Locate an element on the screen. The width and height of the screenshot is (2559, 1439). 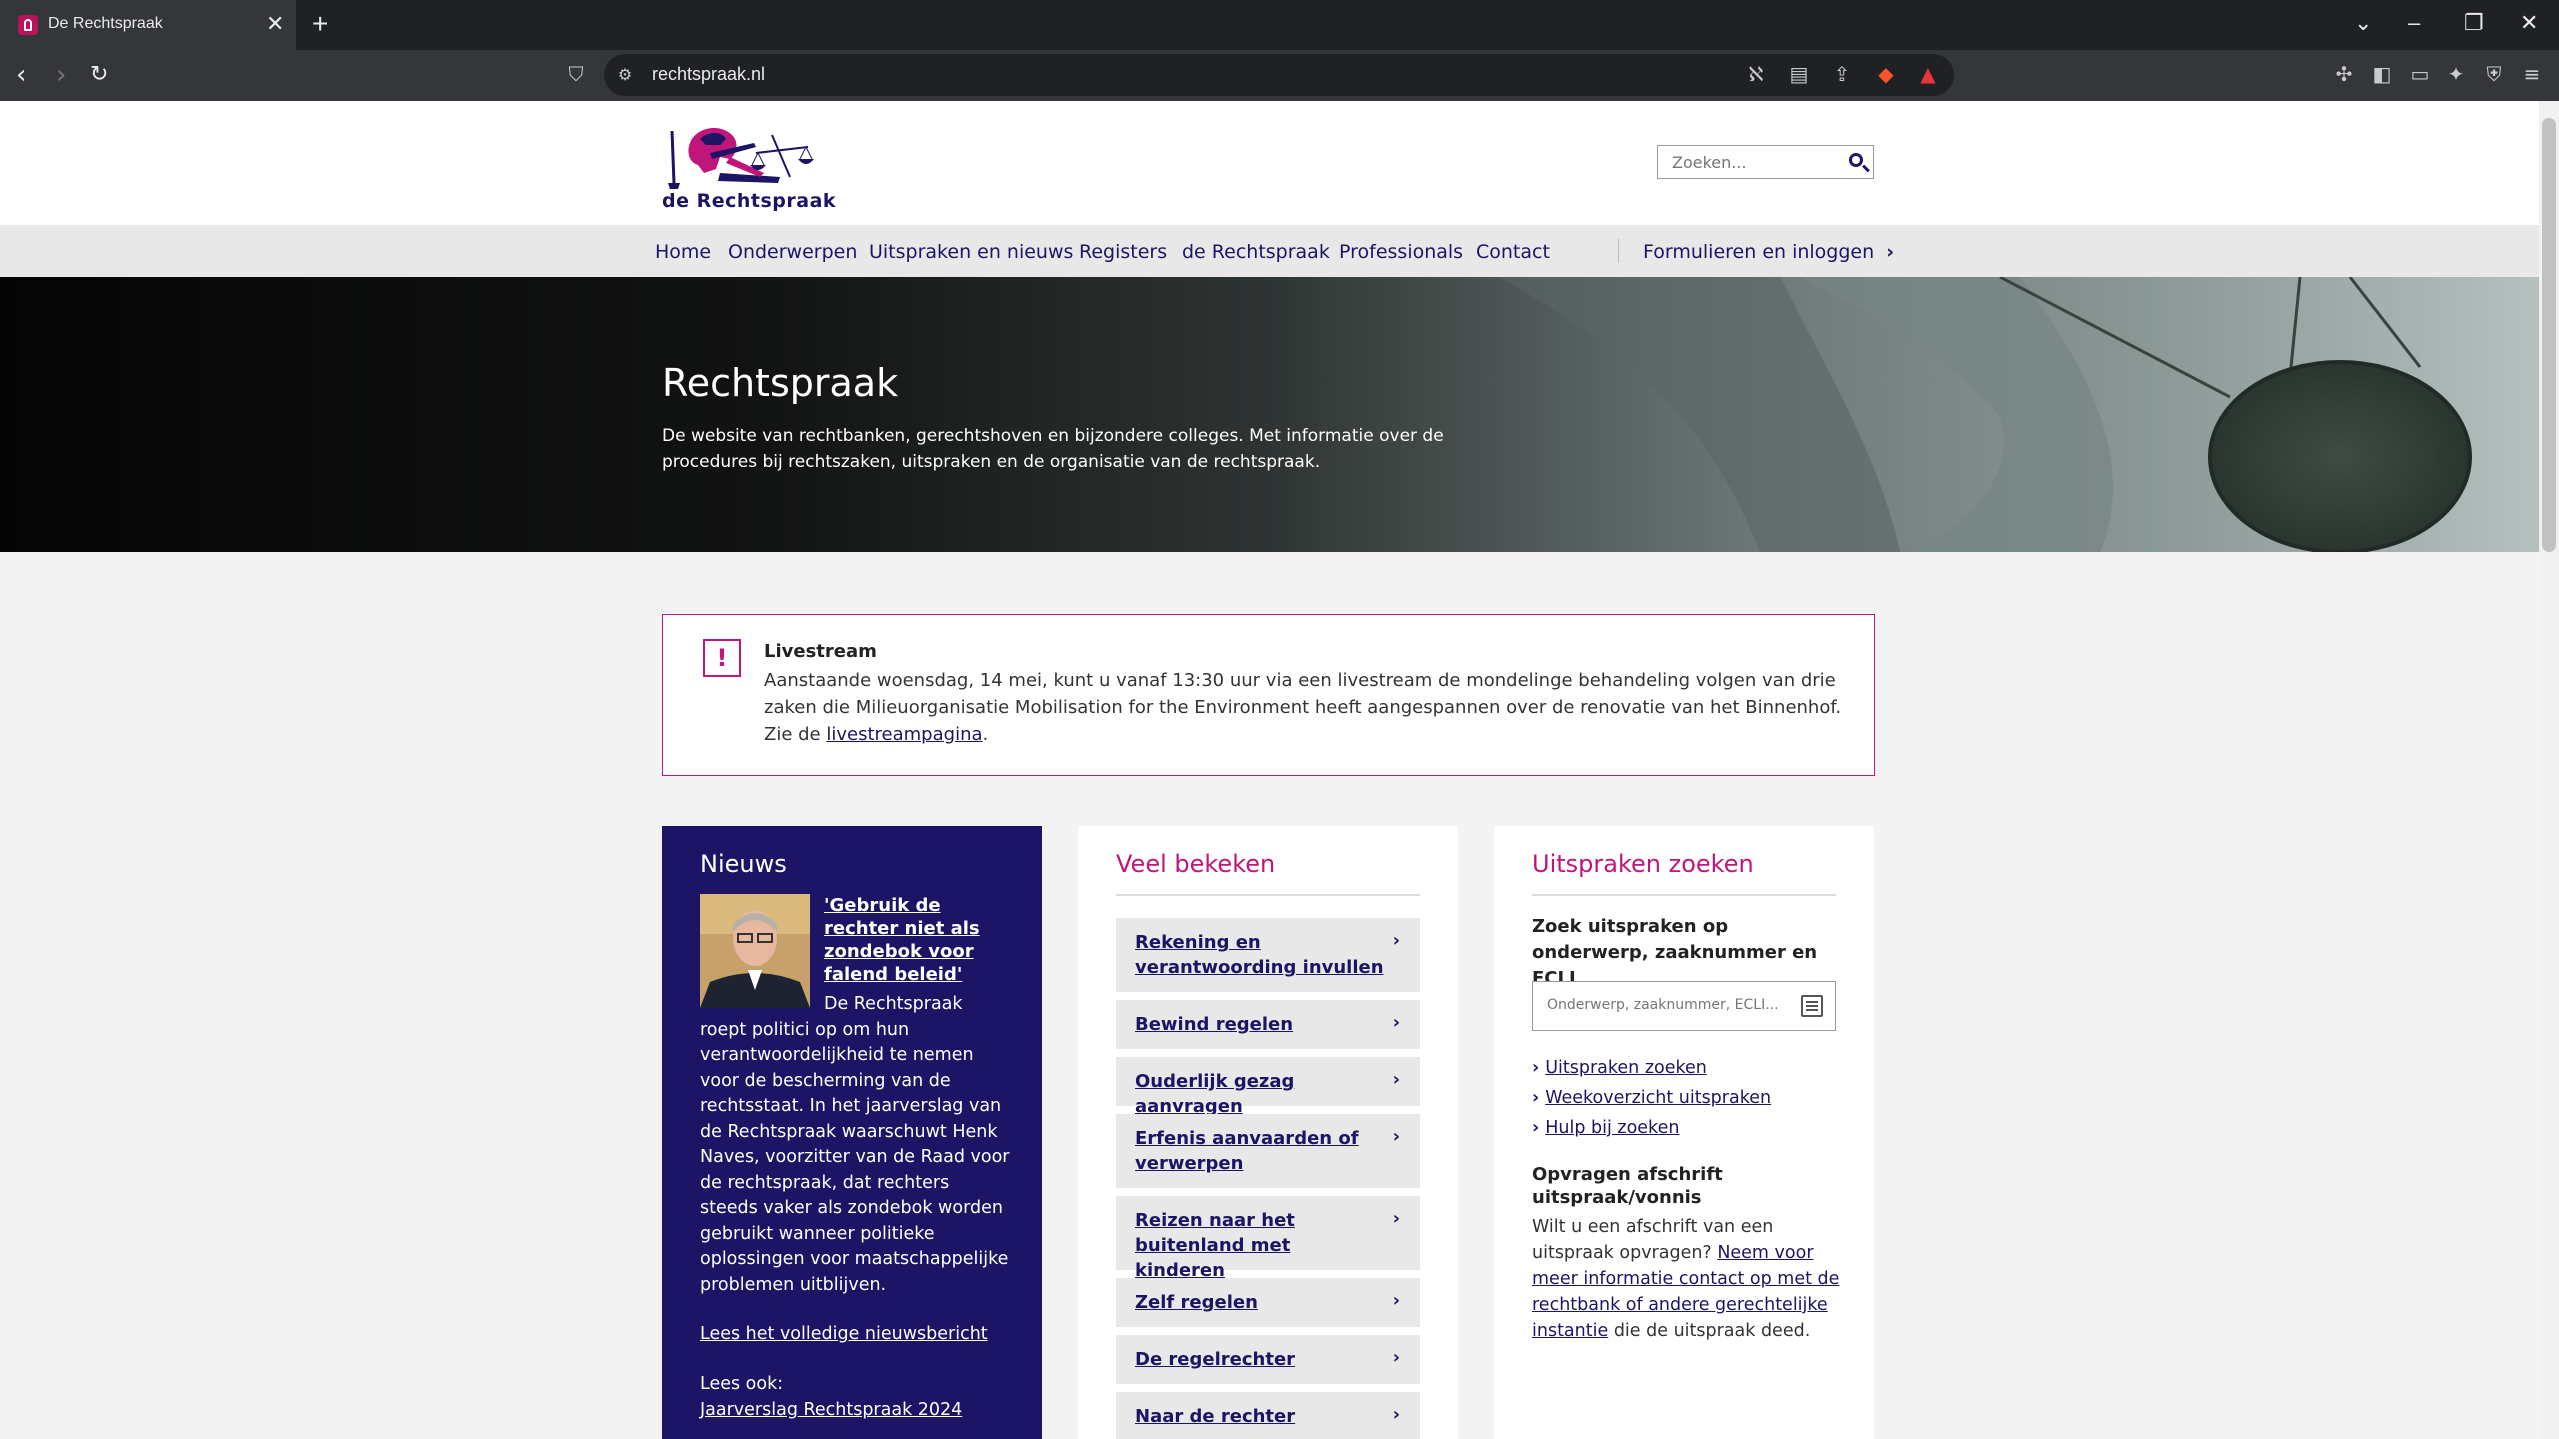
veel-item: Rekening en verantwoording invullen › is located at coordinates (1268, 955).